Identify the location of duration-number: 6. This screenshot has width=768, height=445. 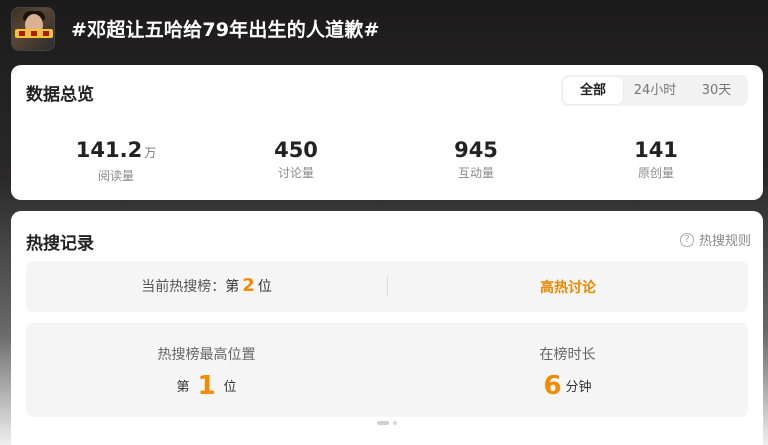
(552, 386).